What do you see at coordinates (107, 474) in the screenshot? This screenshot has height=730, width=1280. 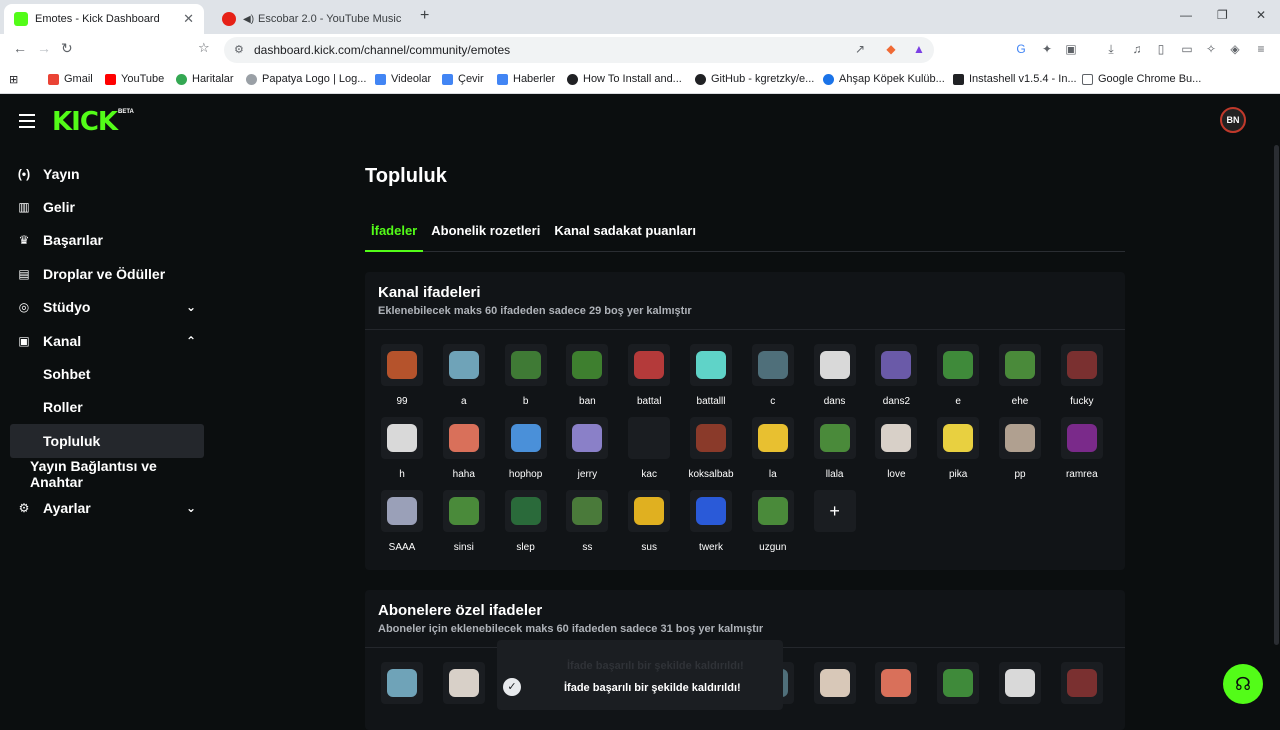 I see `sidebar-item-9: Yayın Bağlantısı ve Anahtar` at bounding box center [107, 474].